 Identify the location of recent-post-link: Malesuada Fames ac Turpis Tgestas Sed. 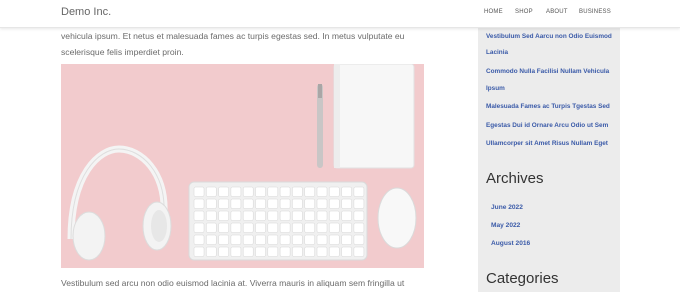
(548, 106).